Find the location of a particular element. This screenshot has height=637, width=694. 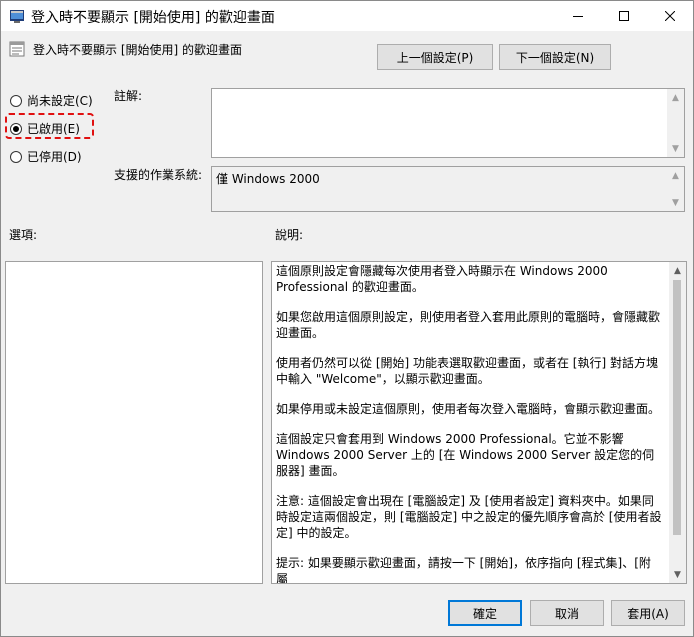

radio-disabled: 已停用(D) is located at coordinates (46, 156).